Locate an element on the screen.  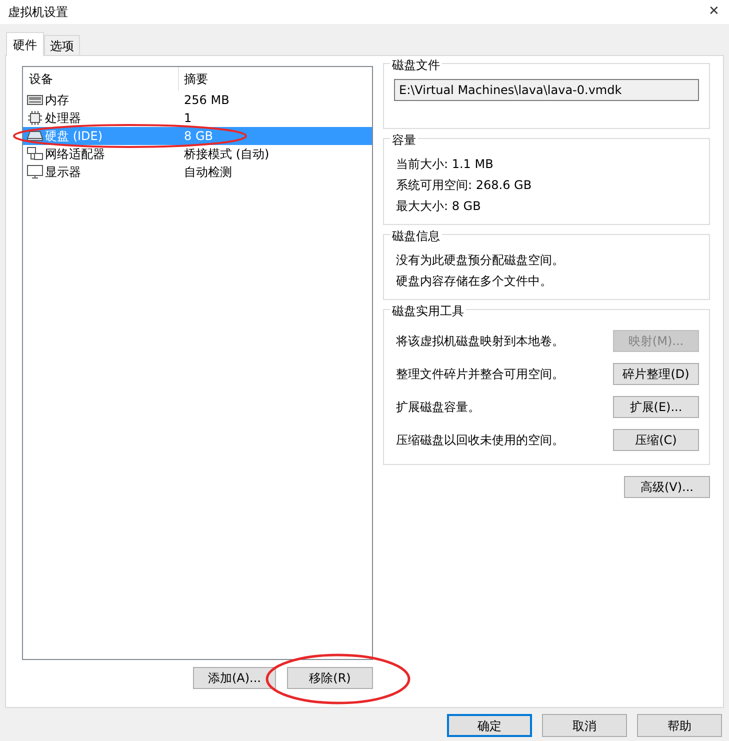
column-header: 设备 is located at coordinates (101, 79).